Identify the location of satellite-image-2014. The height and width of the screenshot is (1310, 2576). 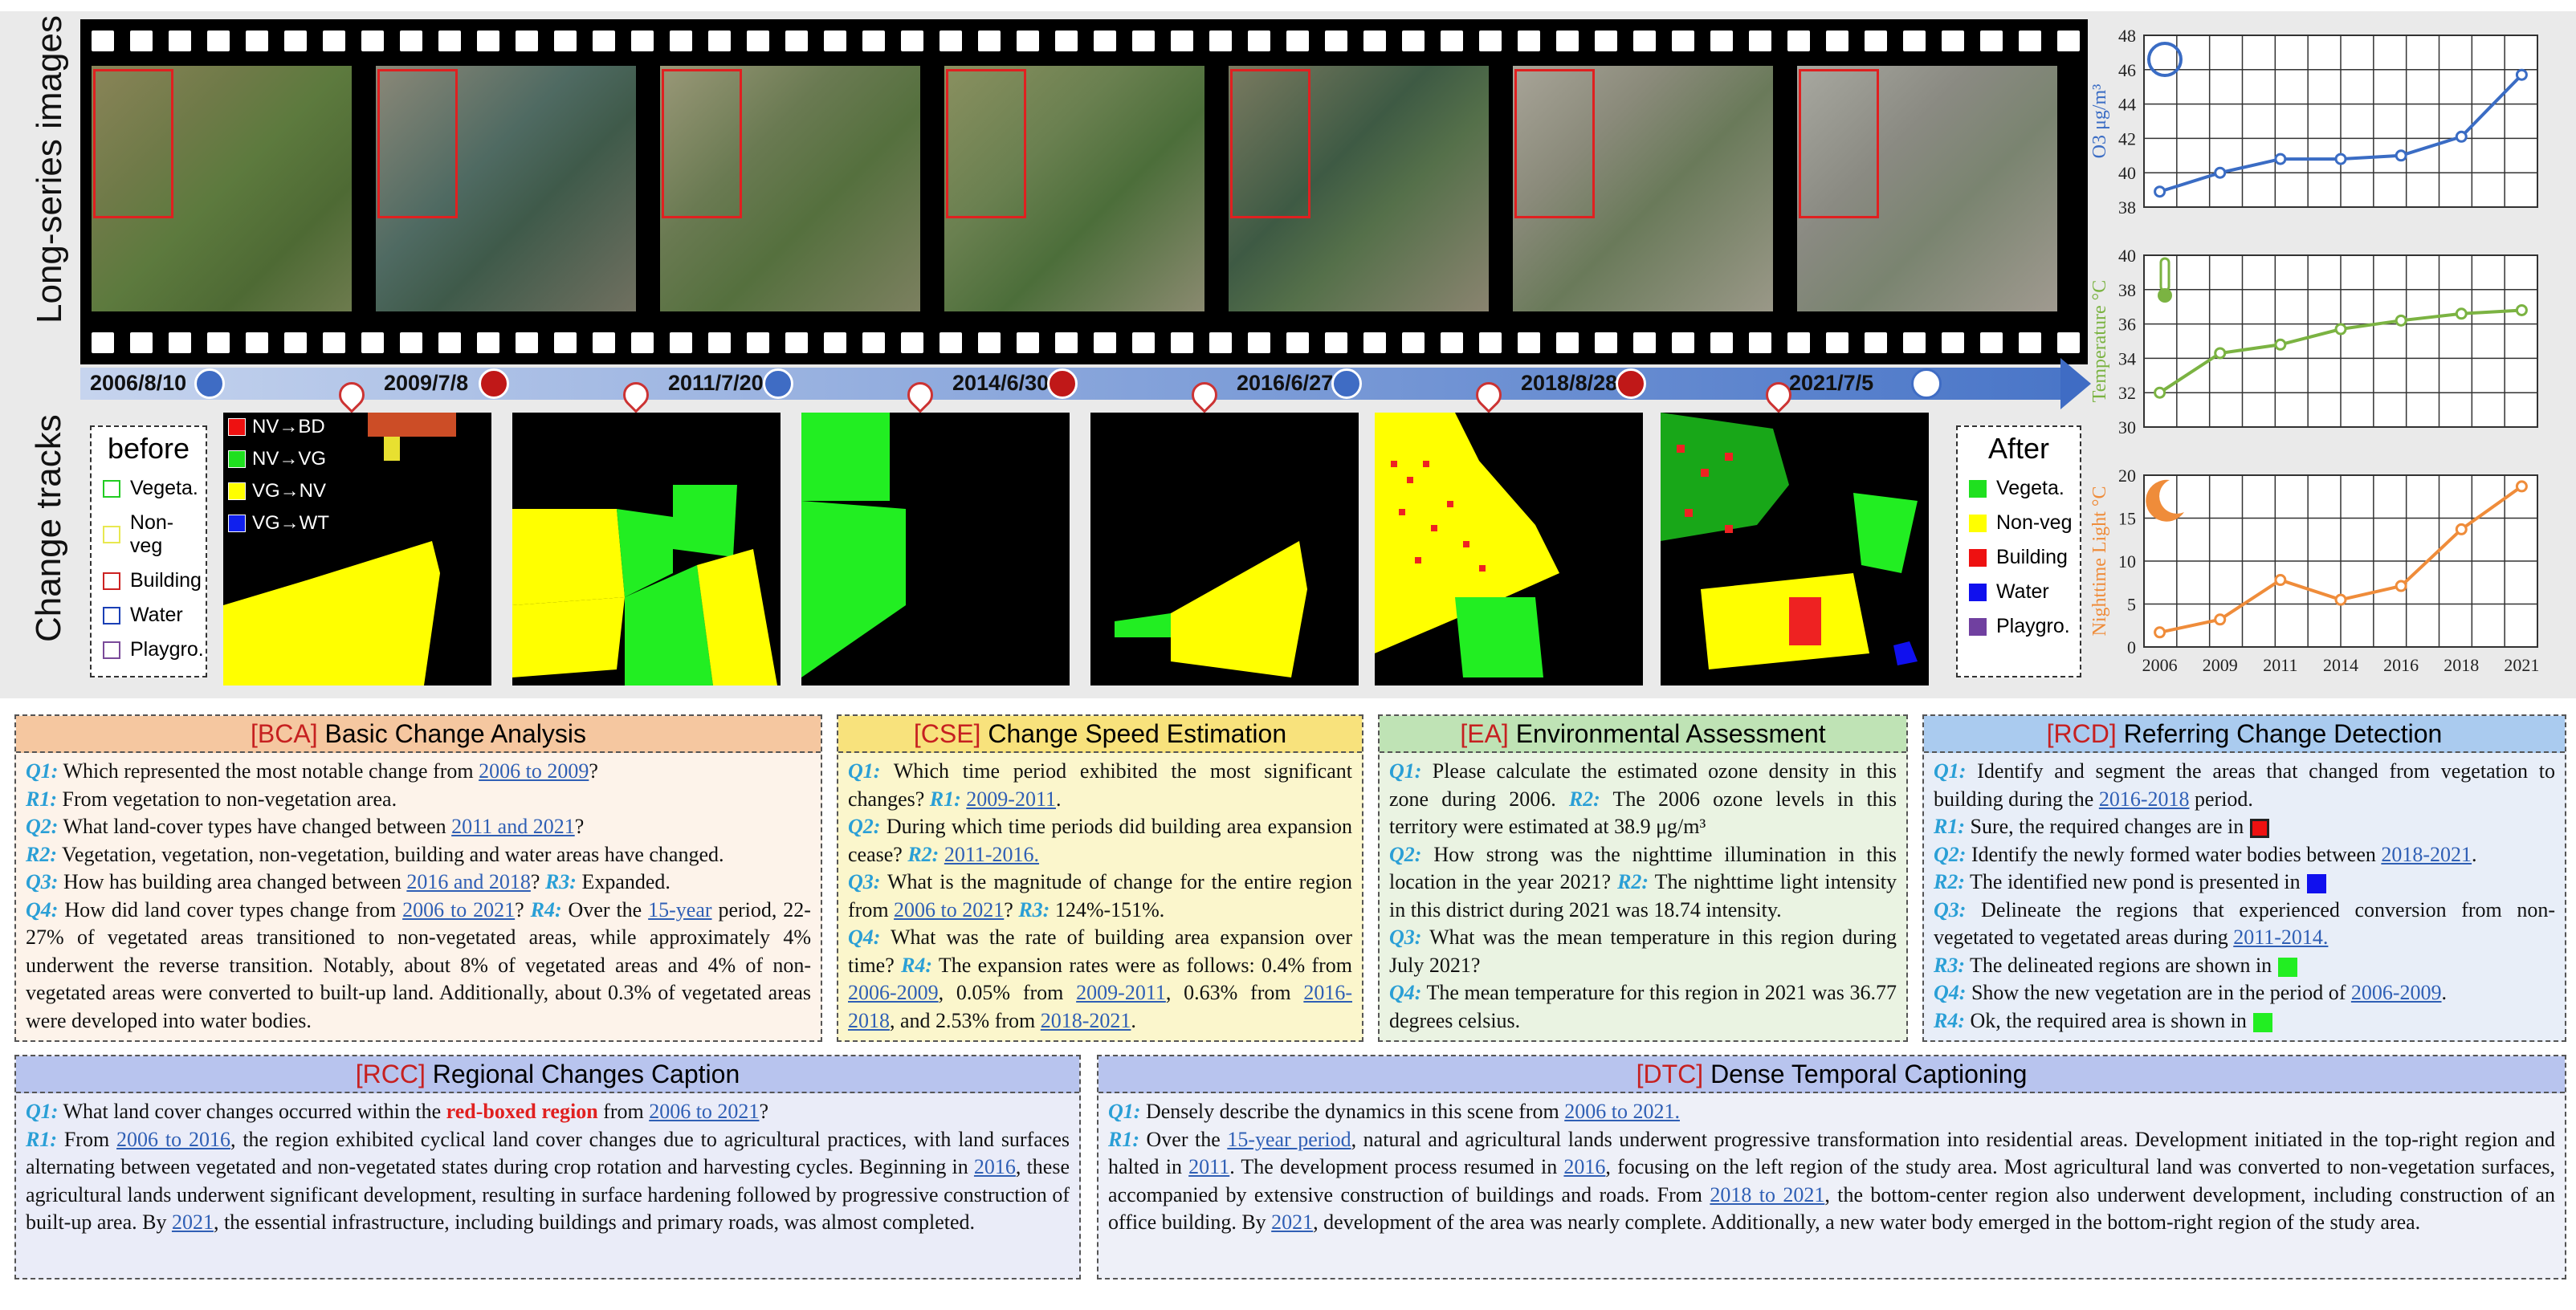
(1074, 189).